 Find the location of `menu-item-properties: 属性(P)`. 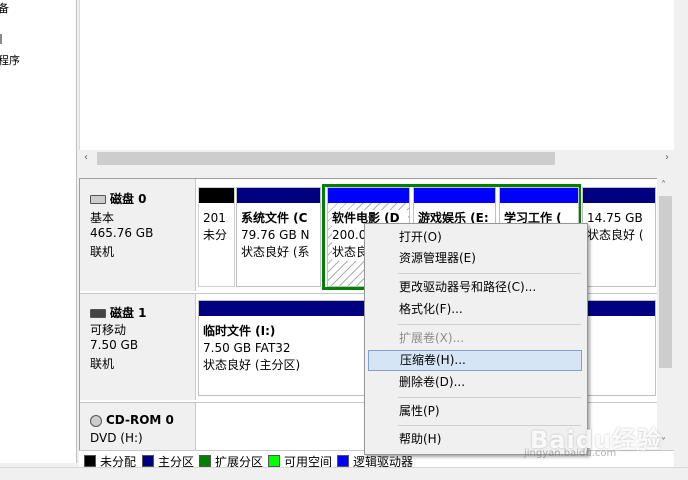

menu-item-properties: 属性(P) is located at coordinates (475, 411).